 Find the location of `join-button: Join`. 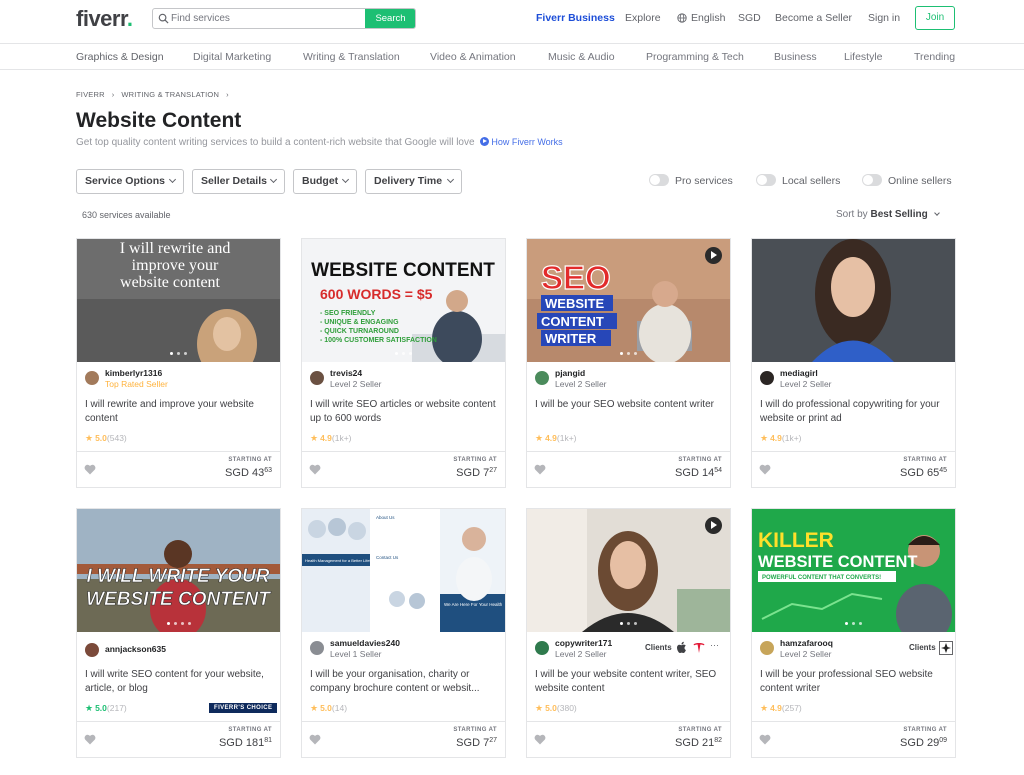

join-button: Join is located at coordinates (935, 18).